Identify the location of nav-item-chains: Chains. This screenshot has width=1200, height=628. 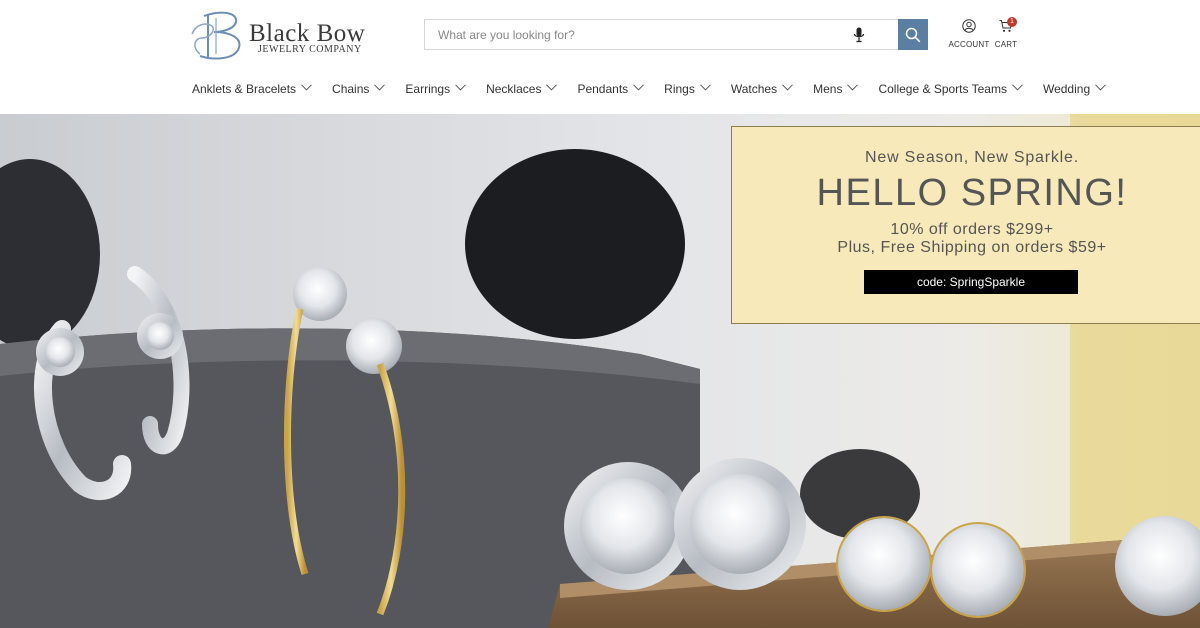
(359, 95).